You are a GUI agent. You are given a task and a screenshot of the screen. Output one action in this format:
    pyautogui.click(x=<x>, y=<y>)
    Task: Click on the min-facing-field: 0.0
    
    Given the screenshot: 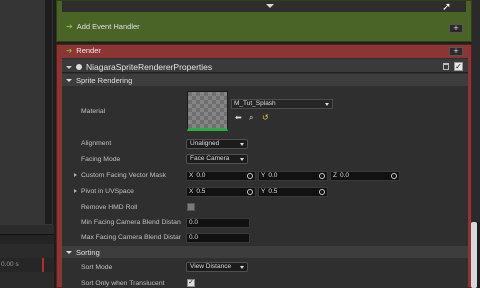 What is the action you would take?
    pyautogui.click(x=218, y=223)
    